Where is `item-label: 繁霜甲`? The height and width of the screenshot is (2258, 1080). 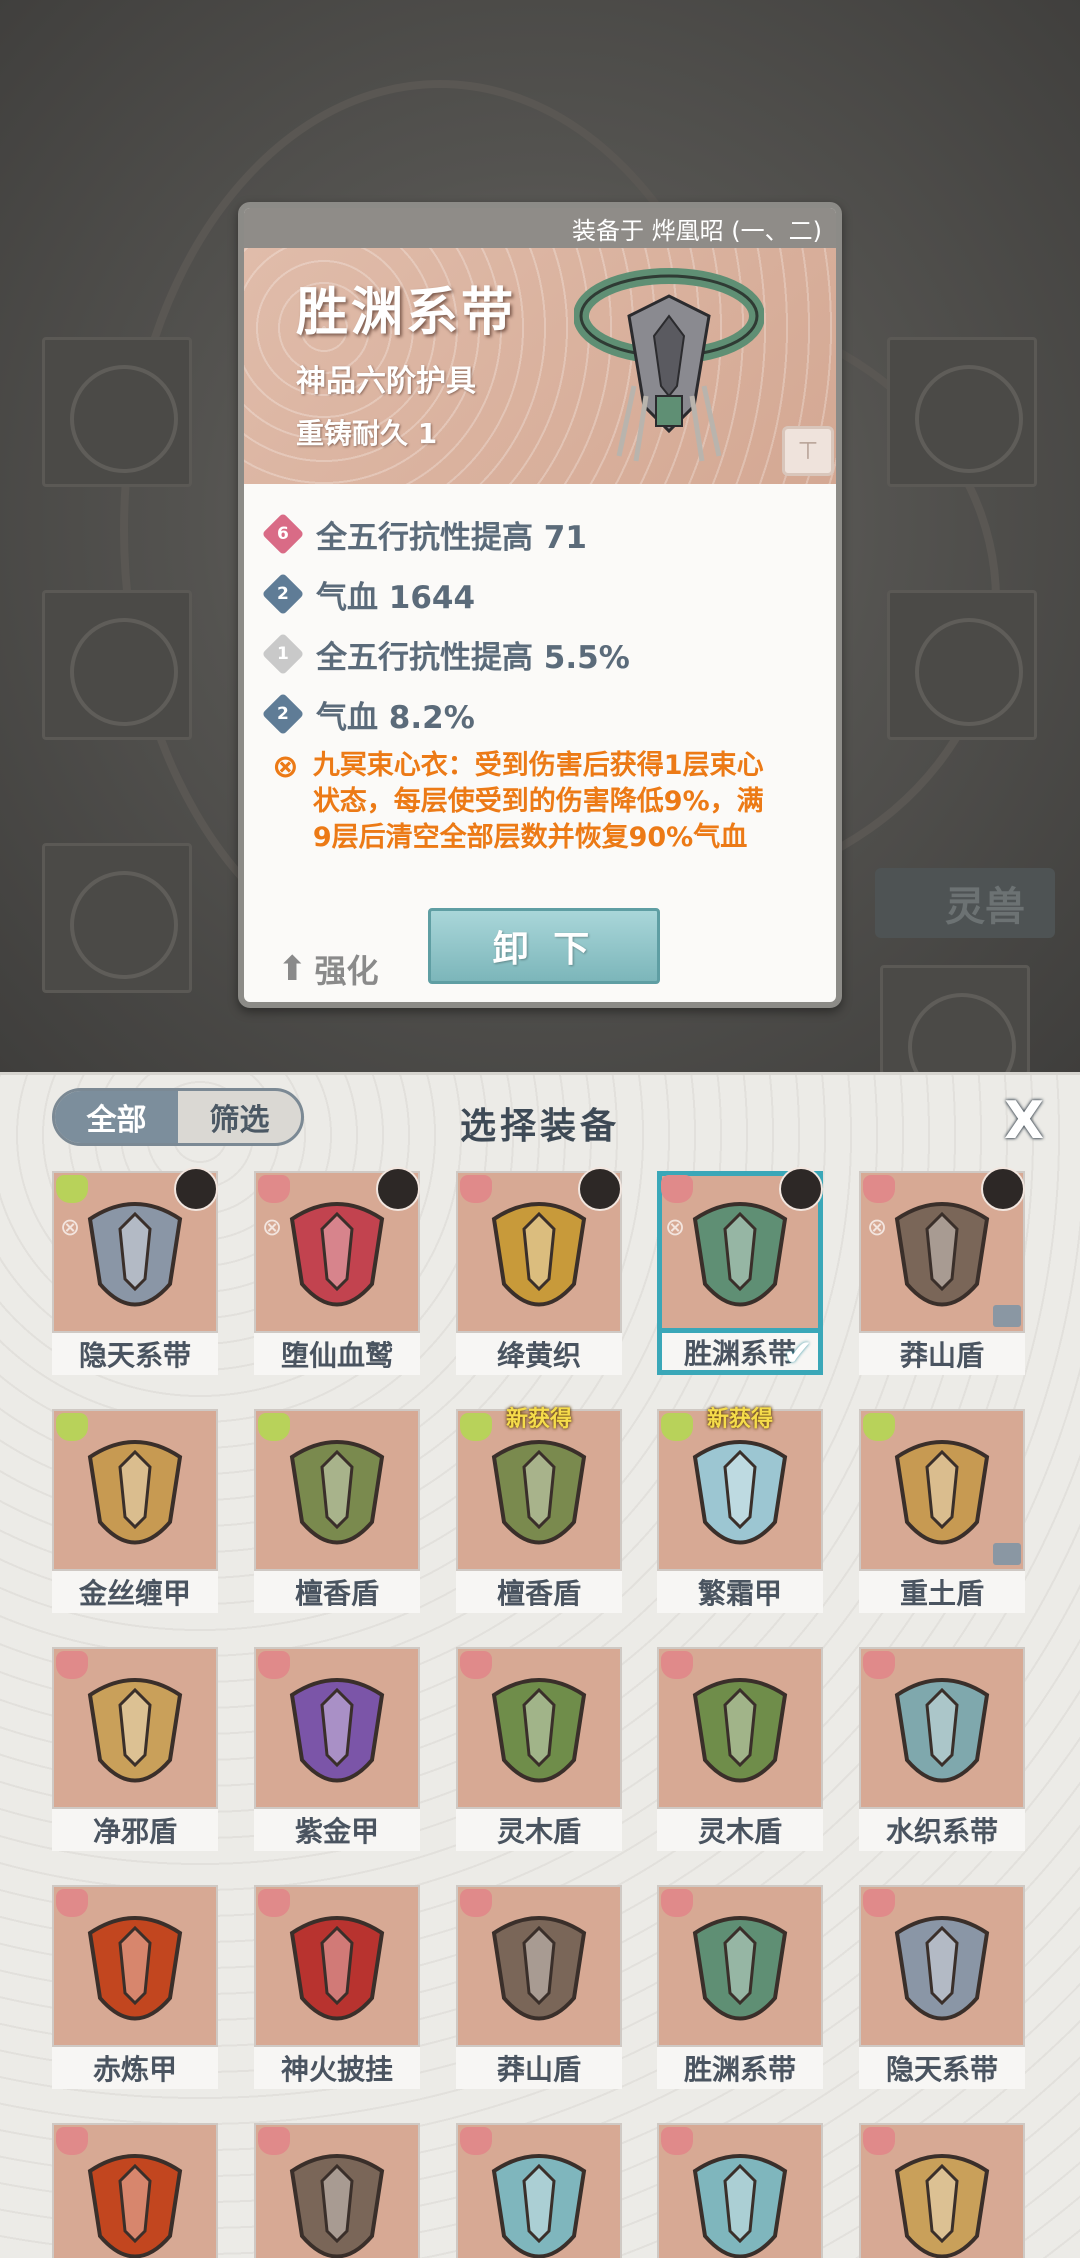
item-label: 繁霜甲 is located at coordinates (740, 1592).